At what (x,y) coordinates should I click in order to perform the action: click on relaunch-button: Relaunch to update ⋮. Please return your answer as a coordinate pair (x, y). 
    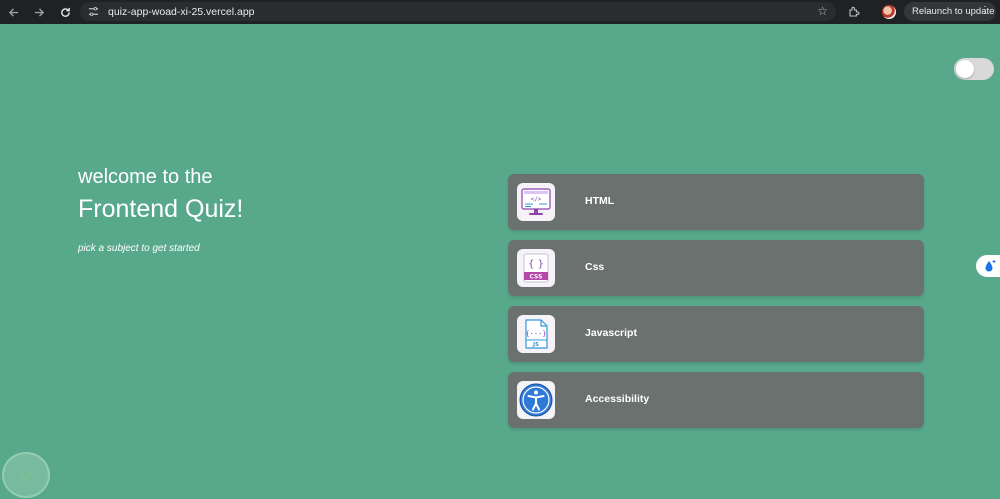
    Looking at the image, I should click on (950, 11).